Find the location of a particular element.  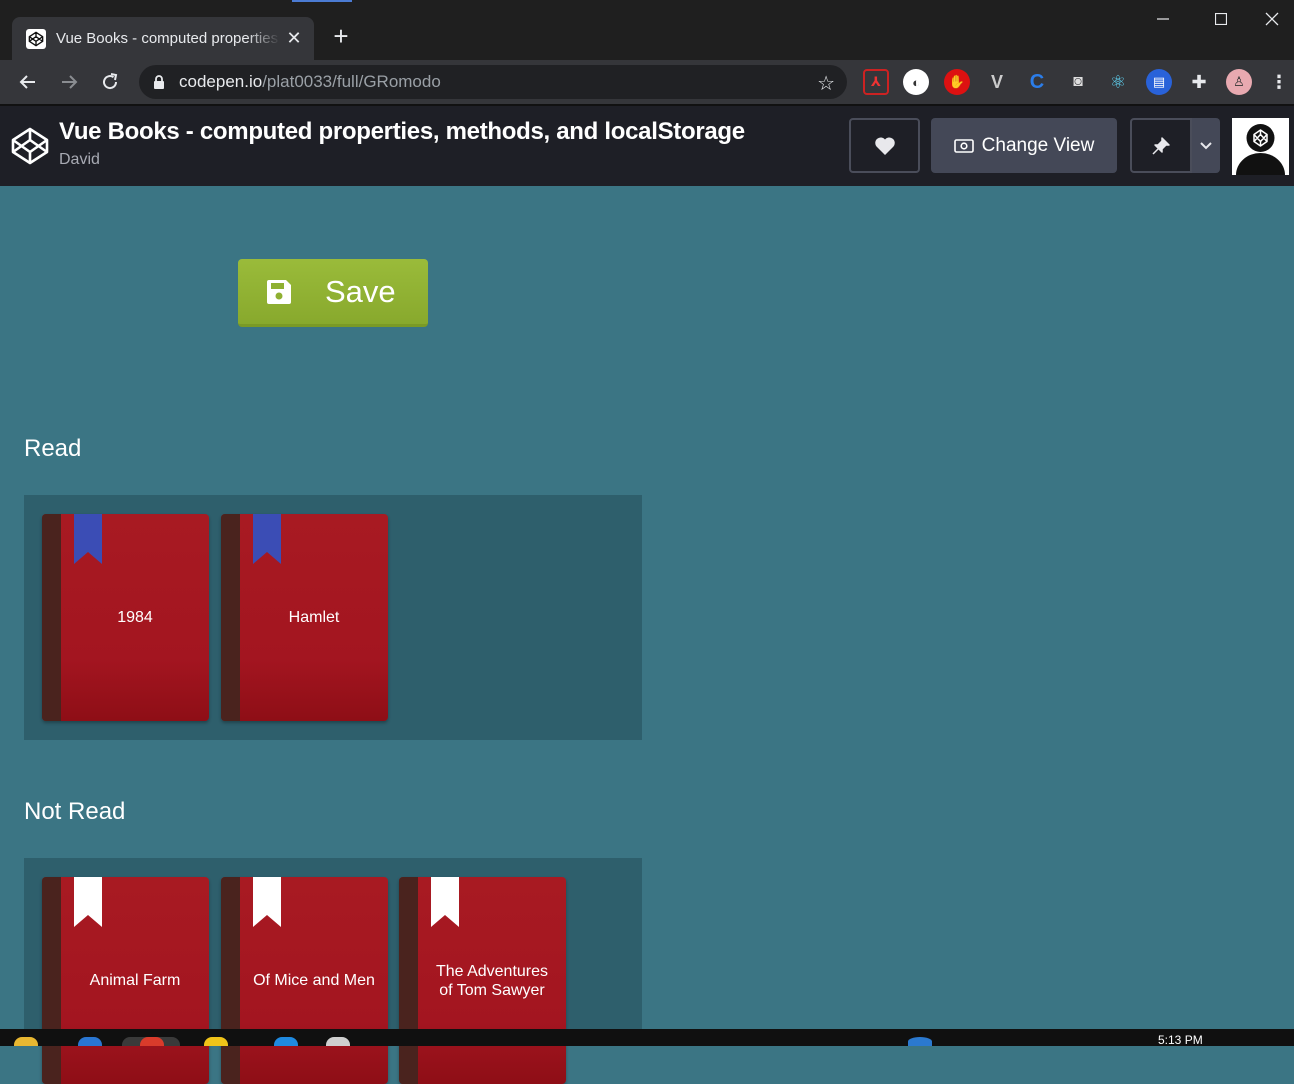

codepen-logo-icon is located at coordinates (30, 146).